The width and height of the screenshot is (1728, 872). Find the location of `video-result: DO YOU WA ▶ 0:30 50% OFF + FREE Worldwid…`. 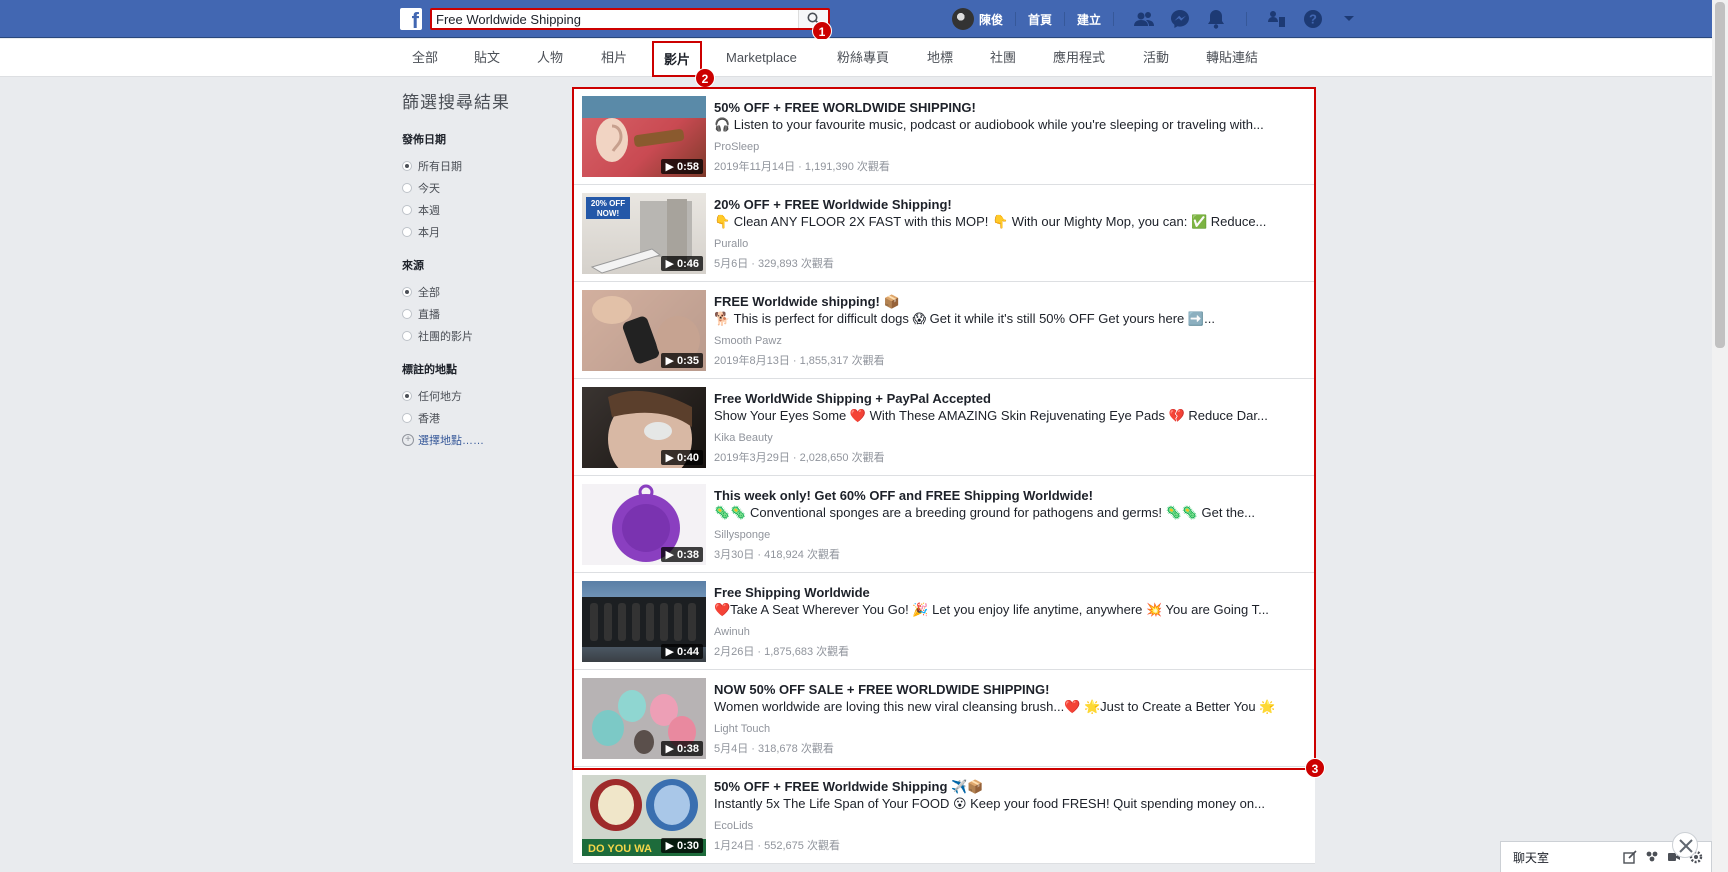

video-result: DO YOU WA ▶ 0:30 50% OFF + FREE Worldwid… is located at coordinates (944, 815).